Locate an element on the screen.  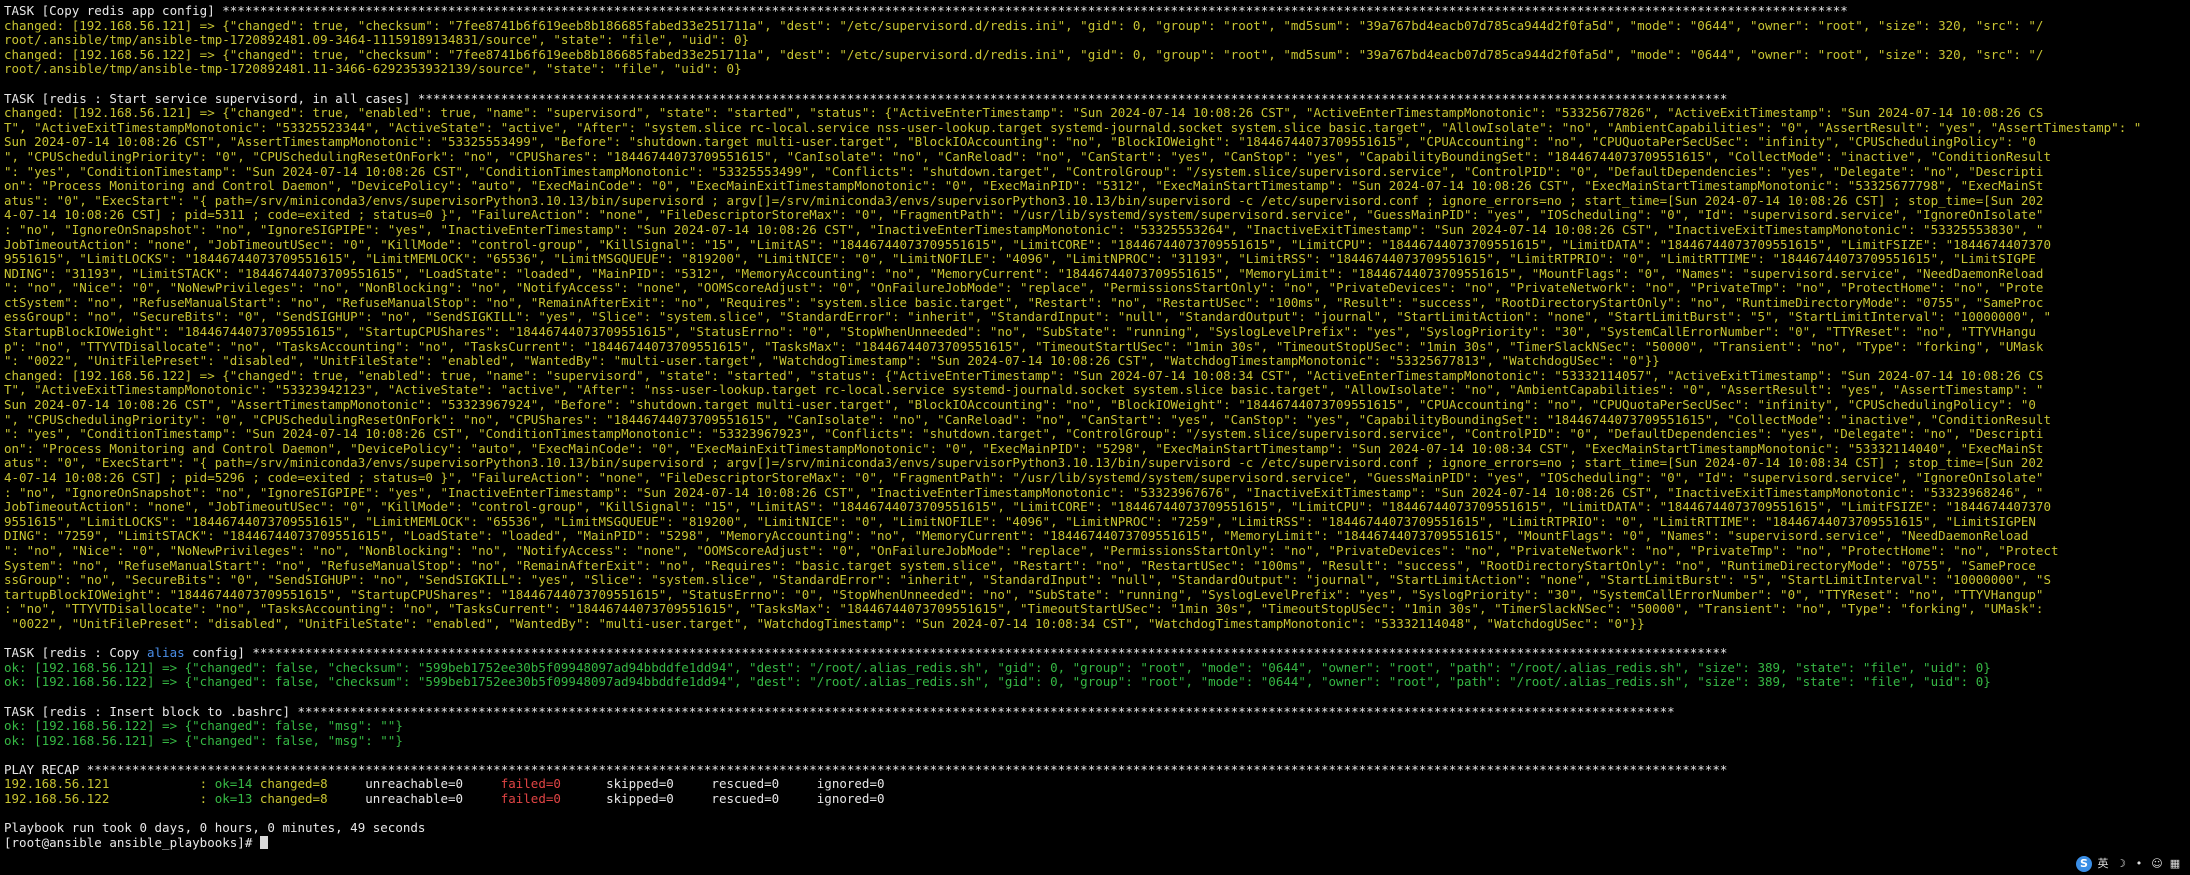
sogou-logo-icon: S is located at coordinates (2084, 864).